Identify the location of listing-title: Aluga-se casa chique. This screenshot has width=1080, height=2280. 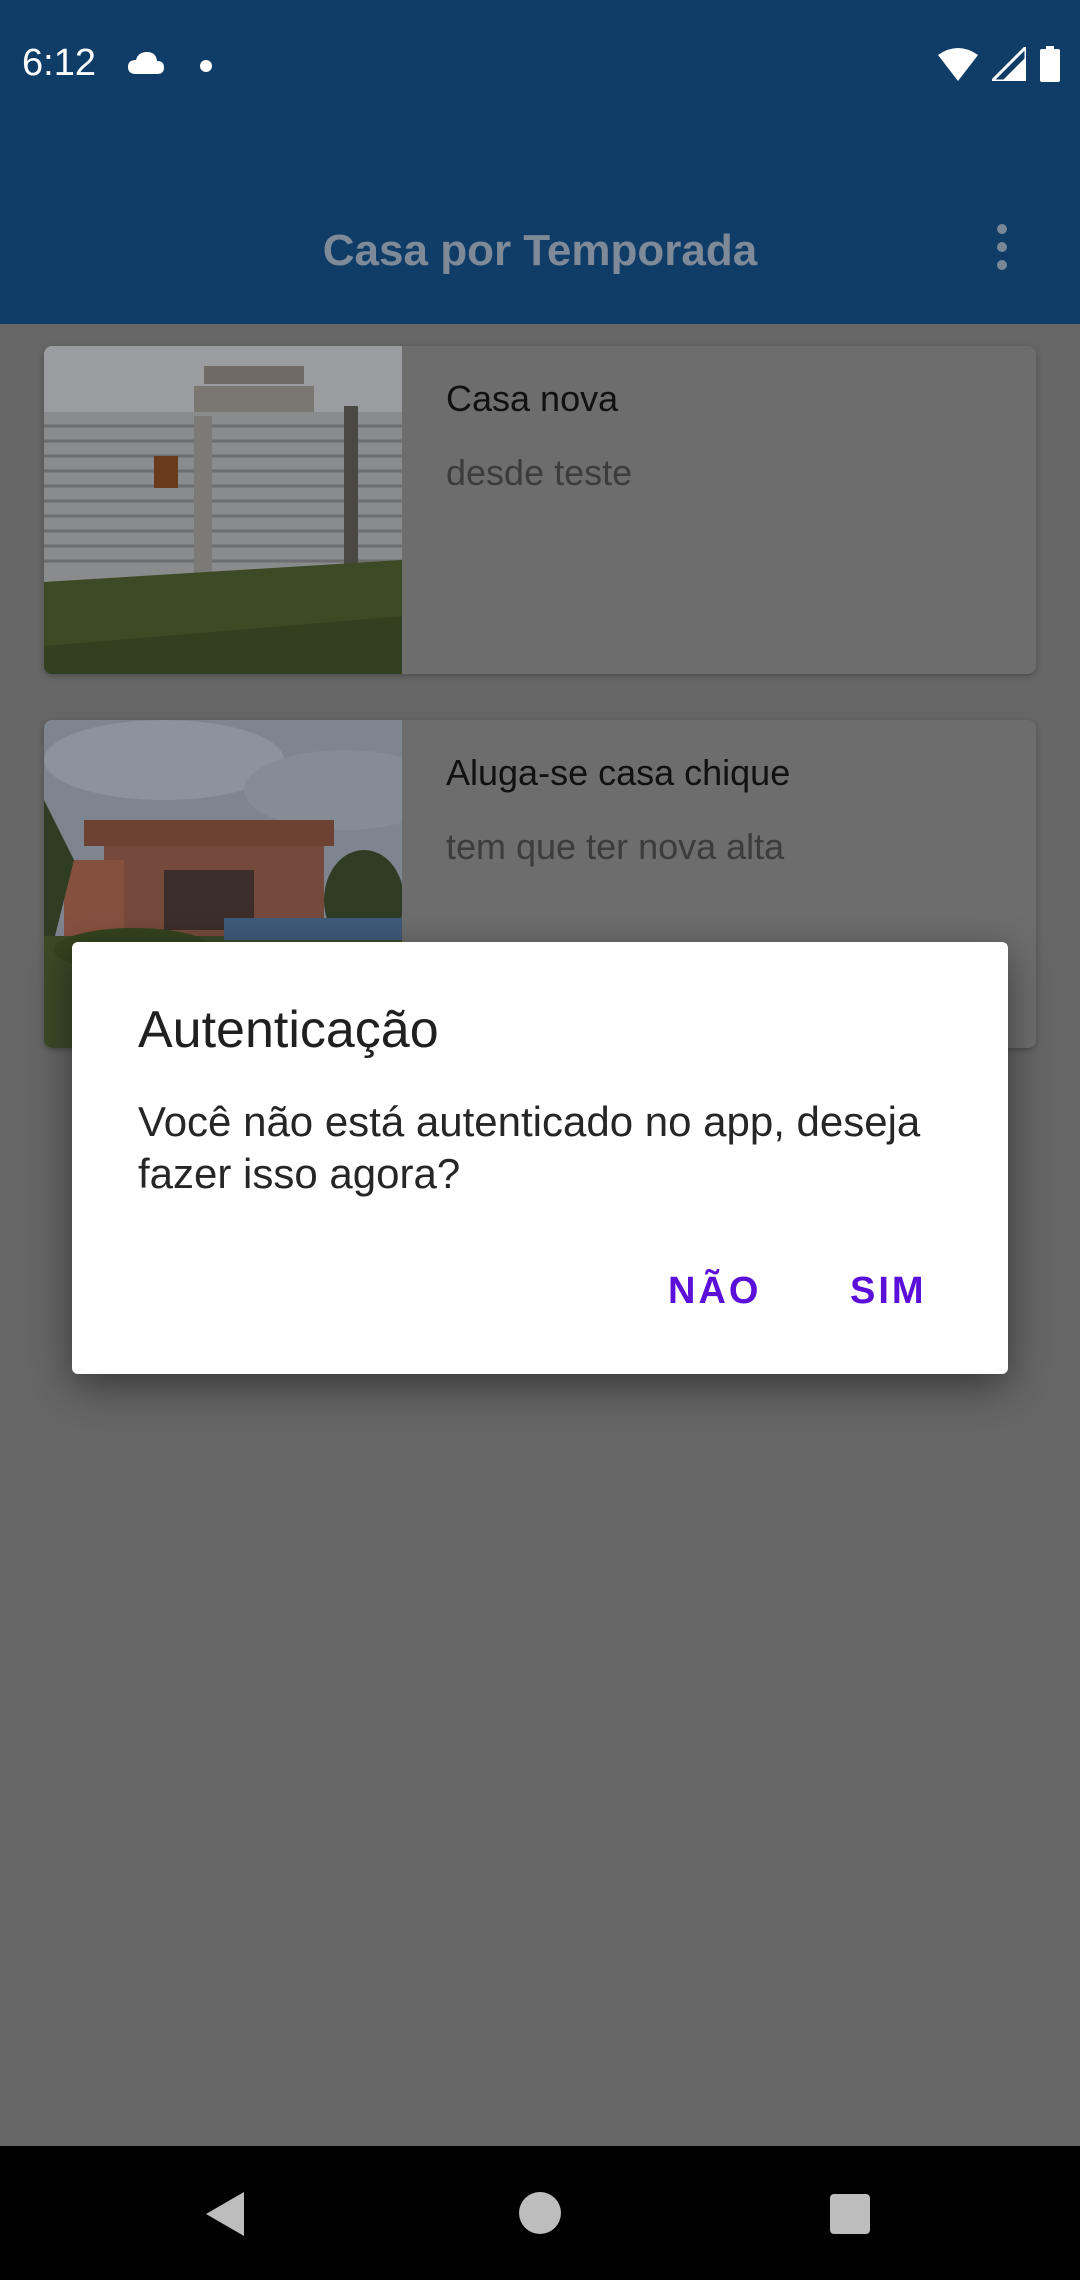
(618, 772).